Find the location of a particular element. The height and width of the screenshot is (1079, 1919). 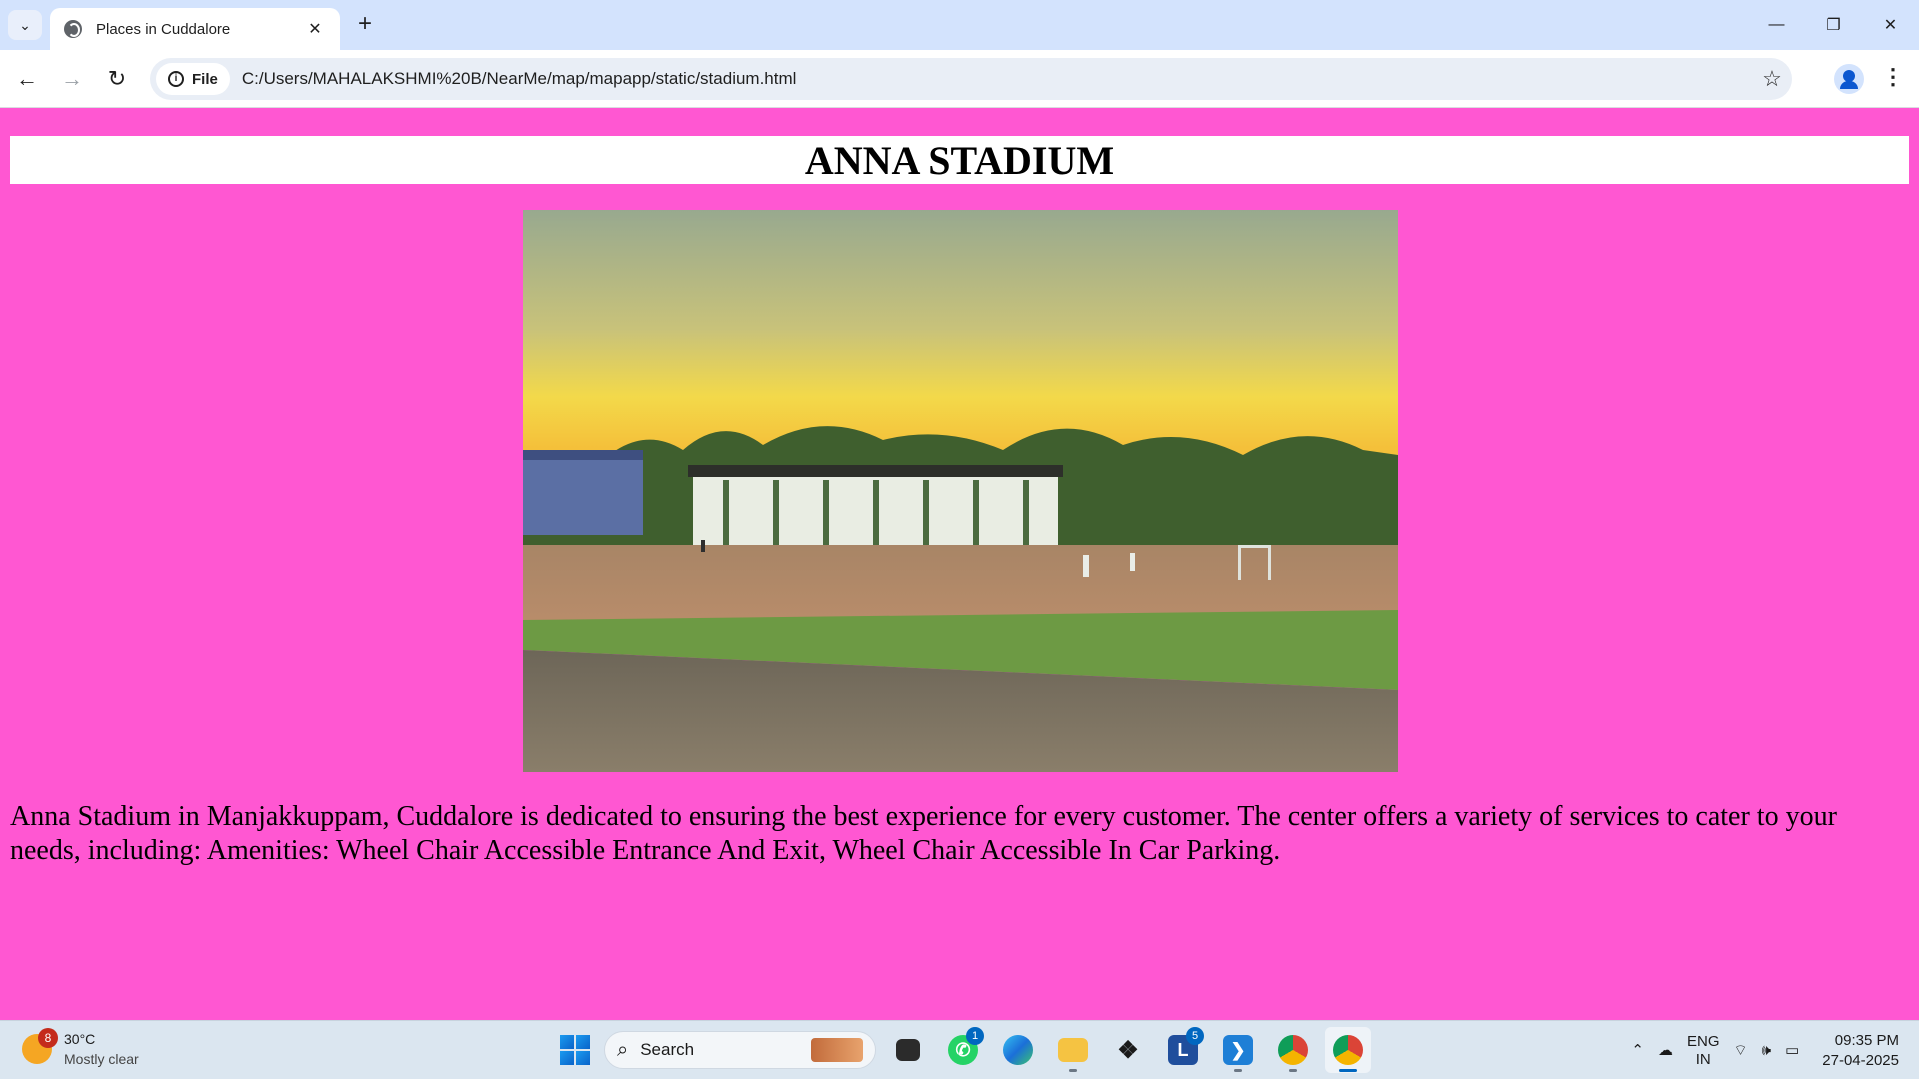

dropbox-icon: ❖ is located at coordinates (1128, 1050).